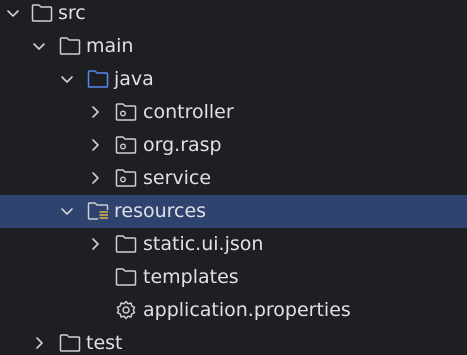 This screenshot has width=467, height=355. I want to click on tree-item-label: test, so click(104, 343).